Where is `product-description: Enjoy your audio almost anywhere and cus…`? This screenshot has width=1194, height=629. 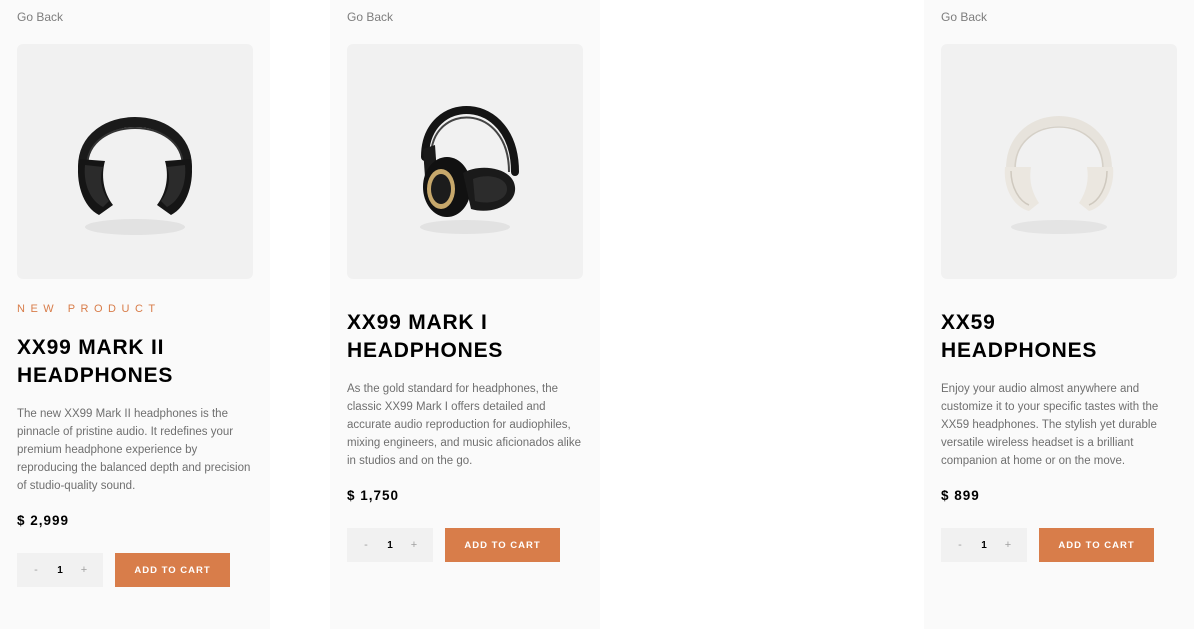
product-description: Enjoy your audio almost anywhere and cus… is located at coordinates (1050, 425).